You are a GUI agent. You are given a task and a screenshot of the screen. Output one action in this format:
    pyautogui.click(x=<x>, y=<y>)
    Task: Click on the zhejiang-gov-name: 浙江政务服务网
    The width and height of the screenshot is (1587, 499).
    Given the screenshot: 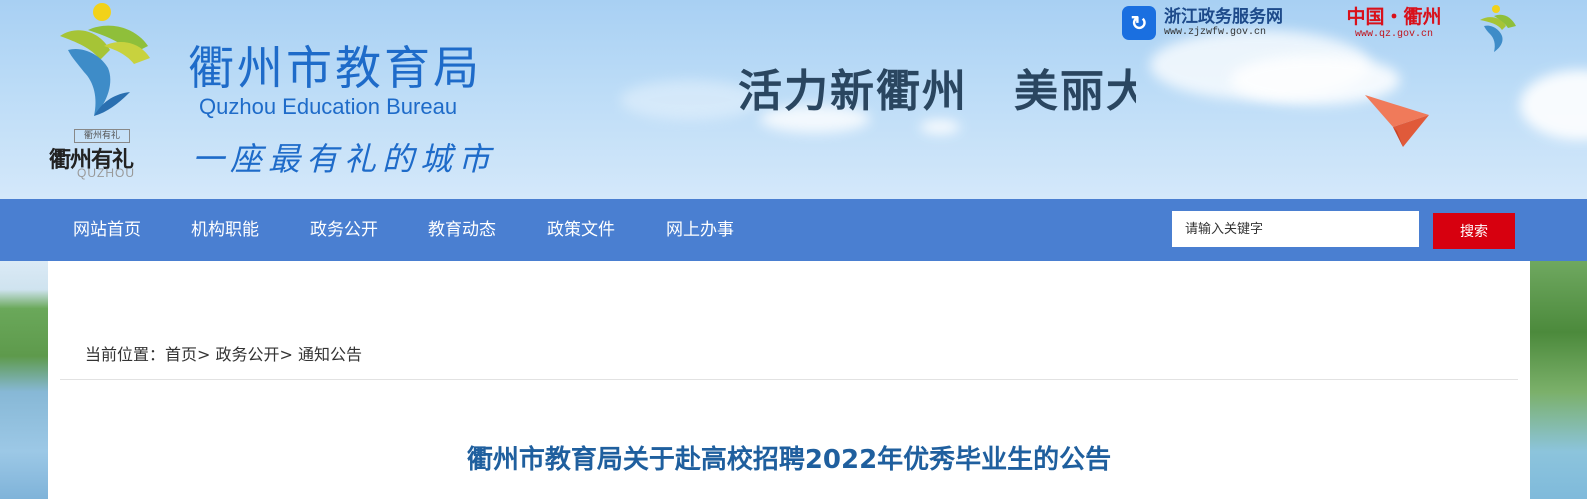 What is the action you would take?
    pyautogui.click(x=1223, y=17)
    